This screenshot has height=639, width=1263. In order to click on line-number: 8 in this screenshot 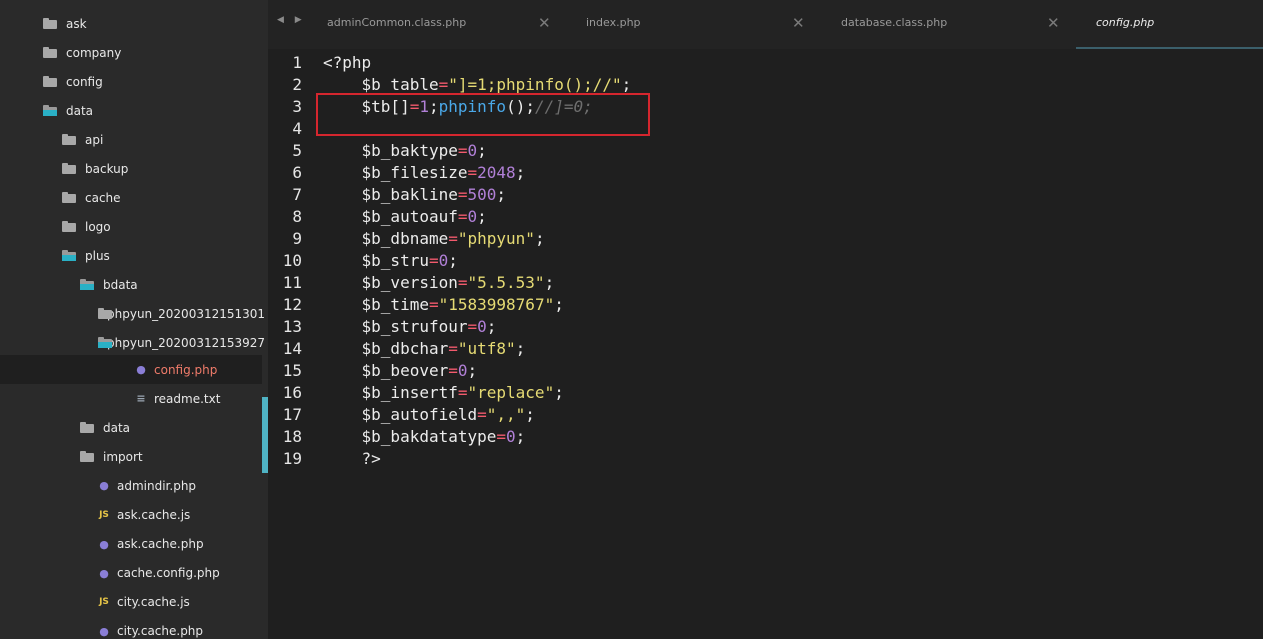, I will do `click(297, 216)`.